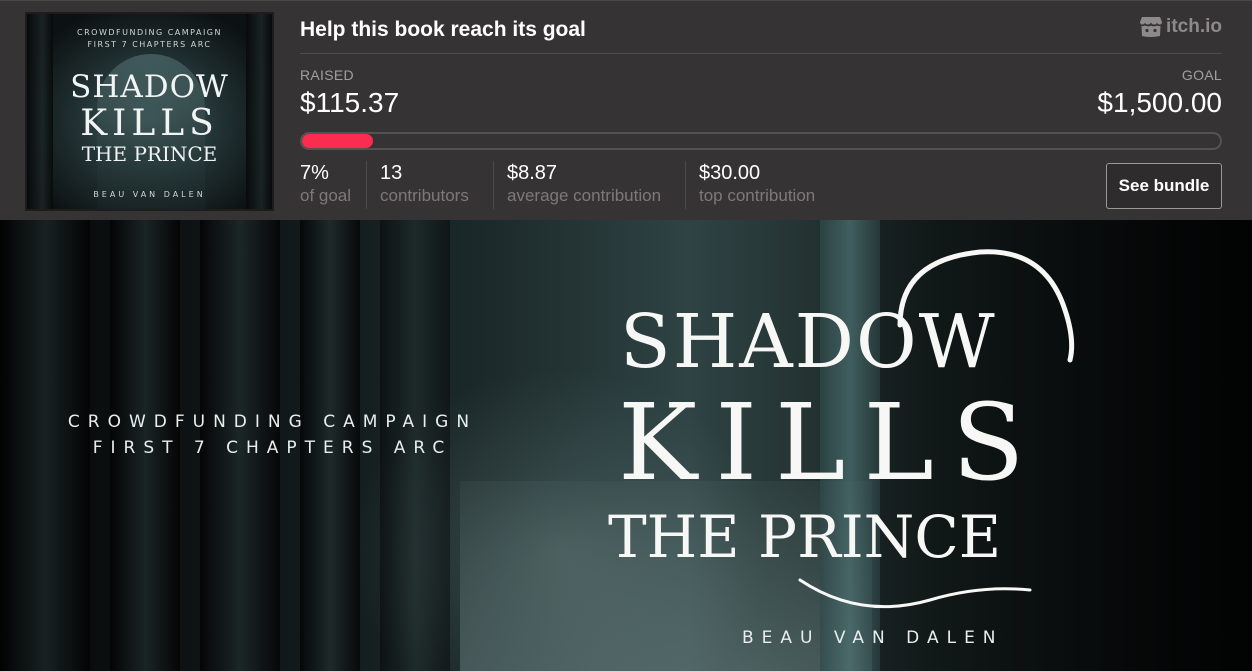 The height and width of the screenshot is (671, 1252). Describe the element at coordinates (443, 29) in the screenshot. I see `widget-title: Help this book reach its goal` at that location.